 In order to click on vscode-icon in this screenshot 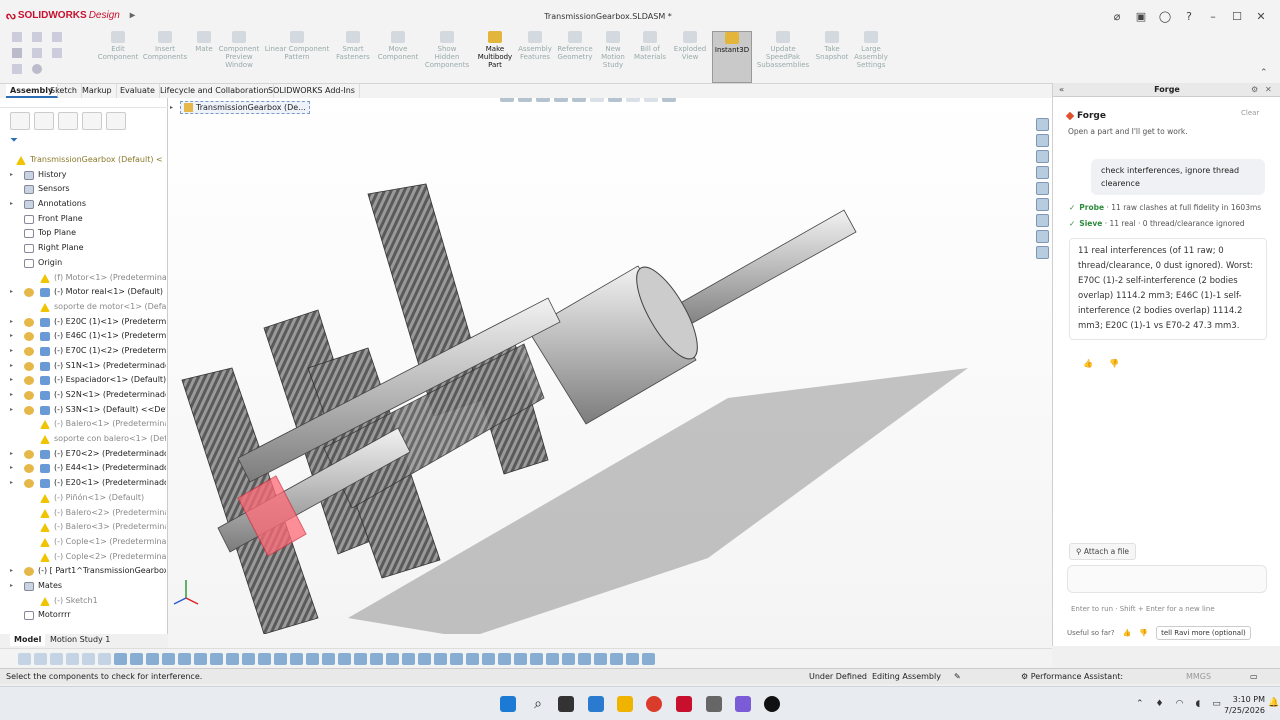, I will do `click(596, 704)`.